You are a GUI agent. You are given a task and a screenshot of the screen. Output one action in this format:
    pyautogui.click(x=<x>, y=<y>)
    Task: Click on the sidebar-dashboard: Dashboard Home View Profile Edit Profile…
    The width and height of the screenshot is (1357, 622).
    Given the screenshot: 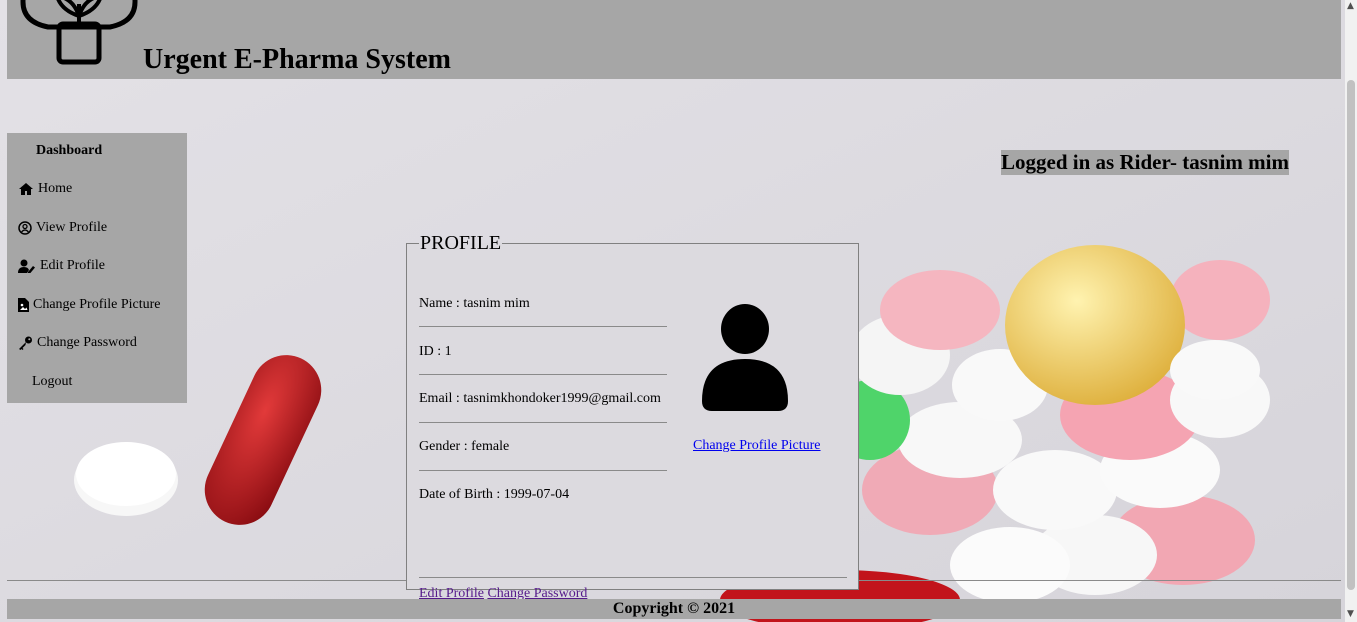 What is the action you would take?
    pyautogui.click(x=97, y=268)
    